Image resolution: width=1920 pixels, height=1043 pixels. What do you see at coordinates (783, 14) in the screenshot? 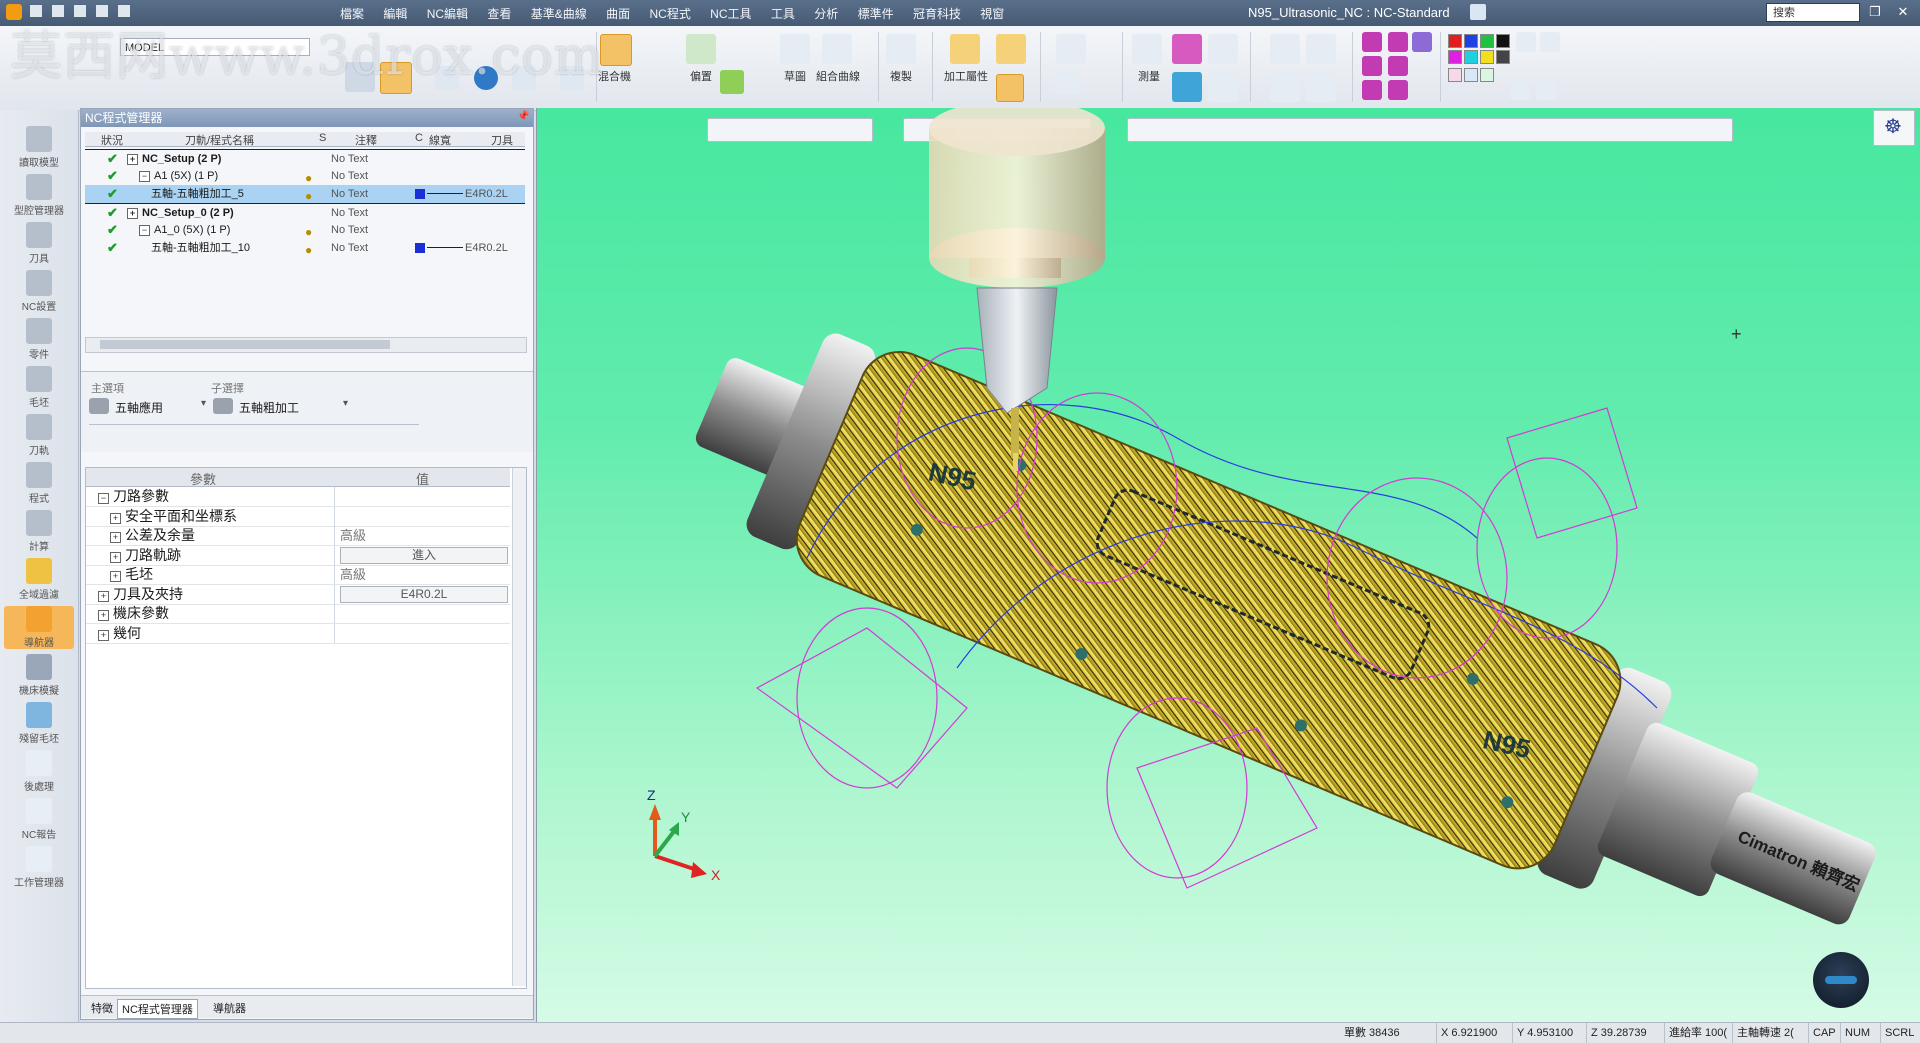
I see `menu-item-tools: 工具` at bounding box center [783, 14].